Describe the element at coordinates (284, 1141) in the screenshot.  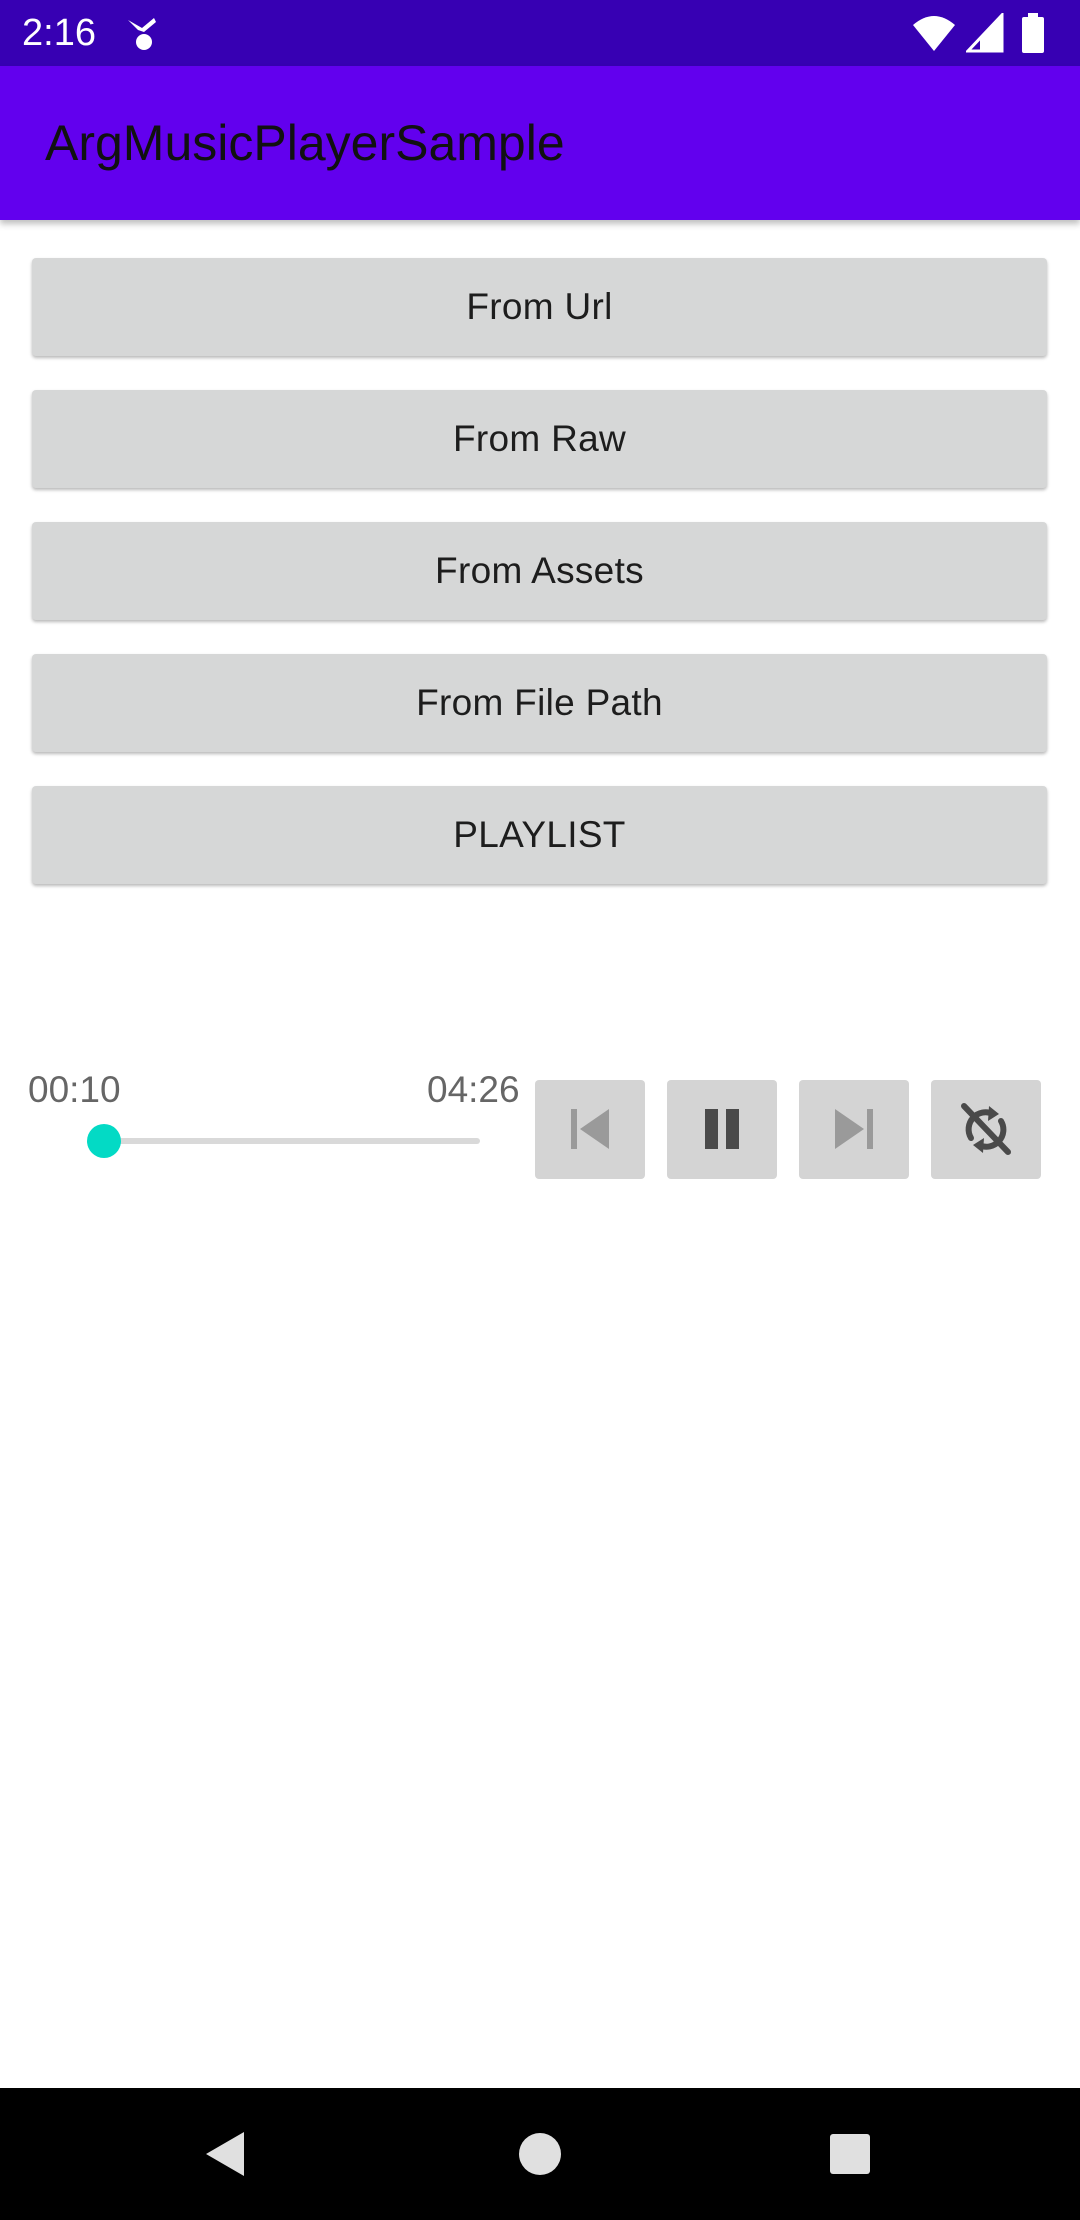
I see `seek-bar-track` at that location.